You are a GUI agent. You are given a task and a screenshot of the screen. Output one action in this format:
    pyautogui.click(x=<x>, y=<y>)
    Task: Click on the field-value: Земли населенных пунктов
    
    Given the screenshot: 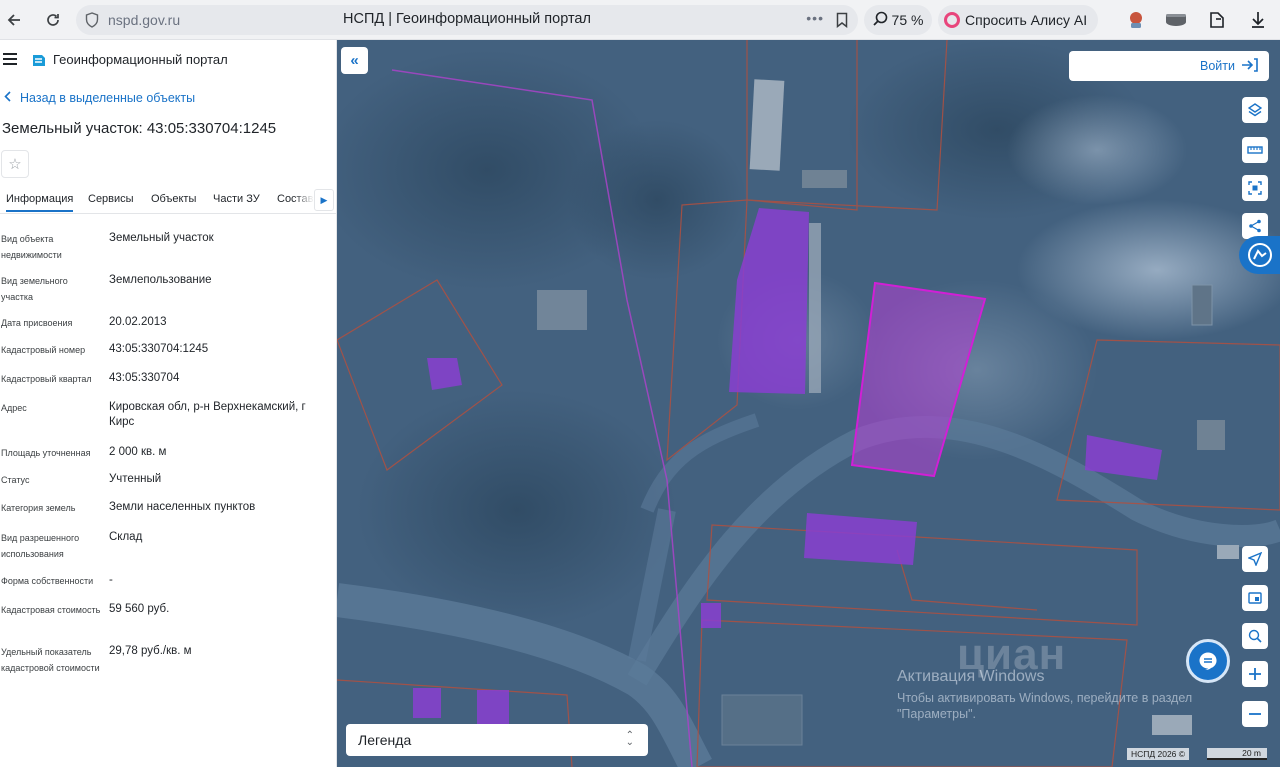 What is the action you would take?
    pyautogui.click(x=182, y=507)
    